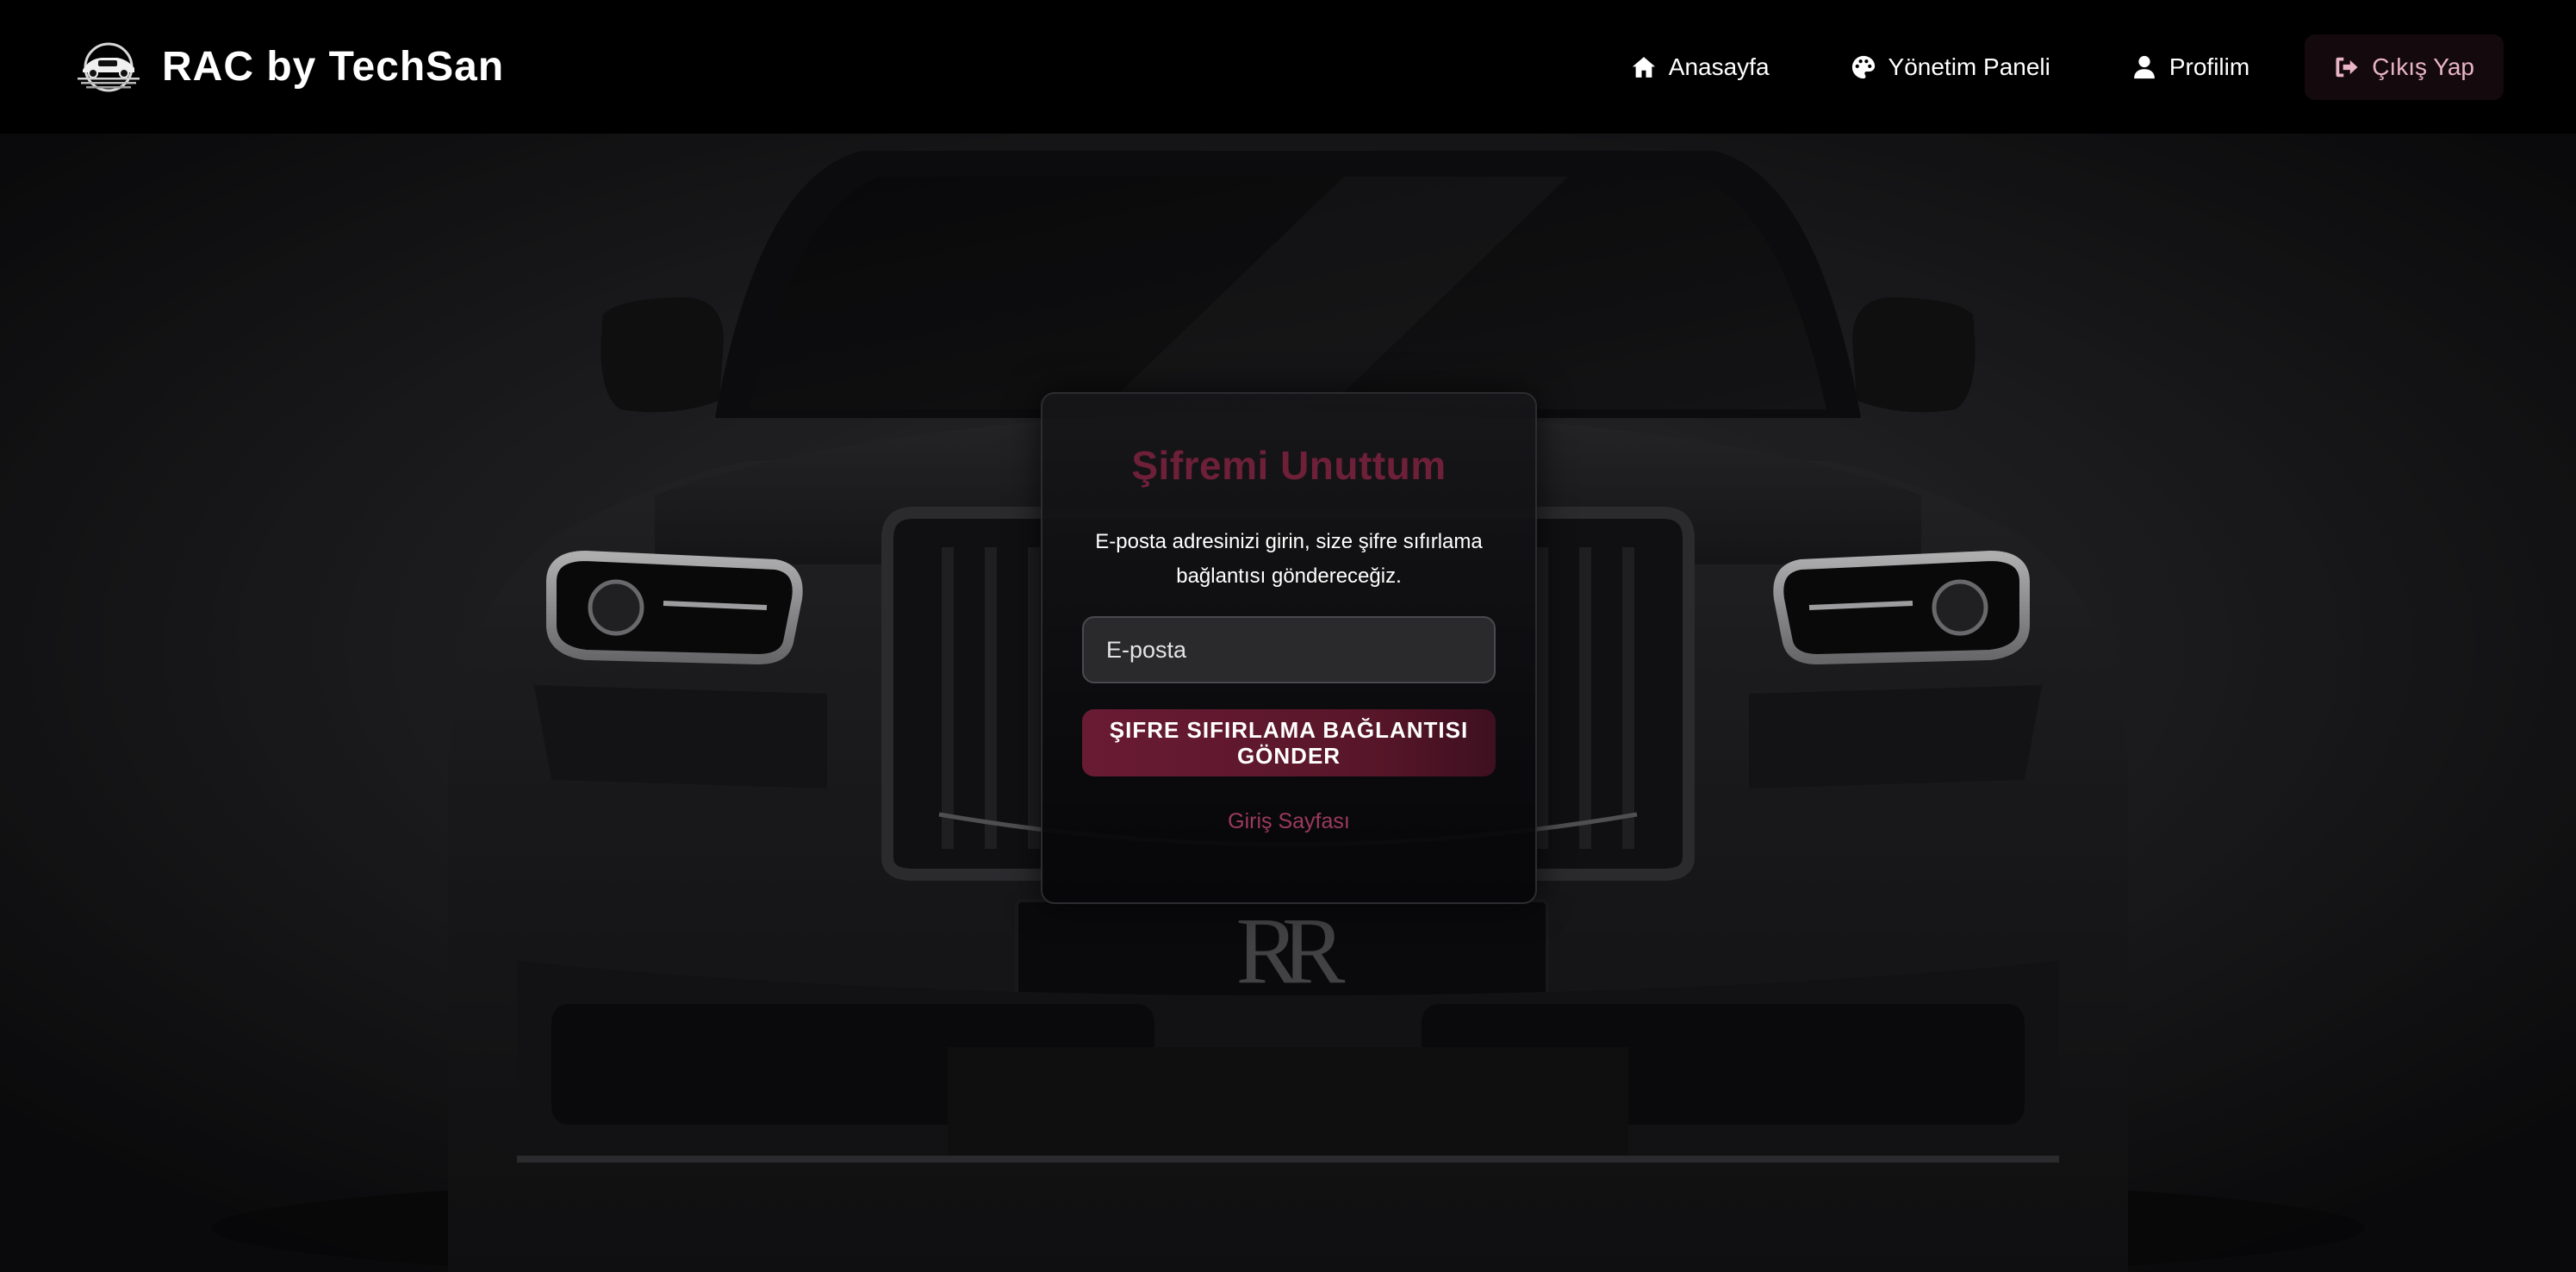  Describe the element at coordinates (2144, 66) in the screenshot. I see `user-icon` at that location.